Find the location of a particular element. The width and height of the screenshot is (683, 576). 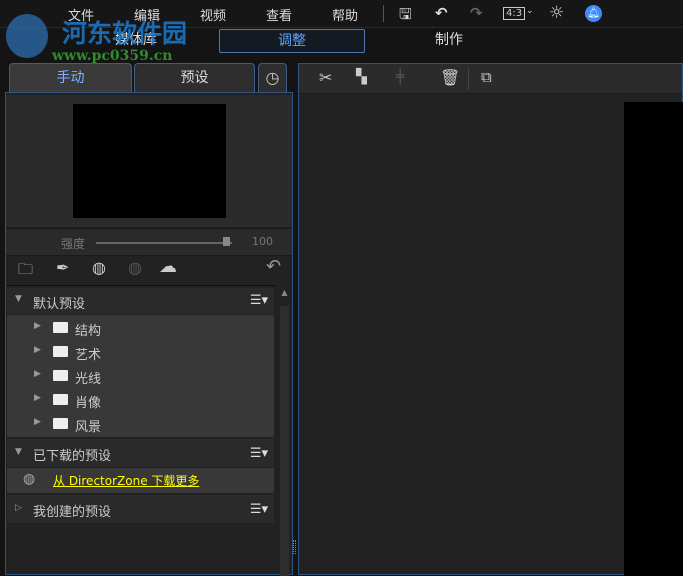

chevron-down-icon: ⌄ is located at coordinates (530, 11).